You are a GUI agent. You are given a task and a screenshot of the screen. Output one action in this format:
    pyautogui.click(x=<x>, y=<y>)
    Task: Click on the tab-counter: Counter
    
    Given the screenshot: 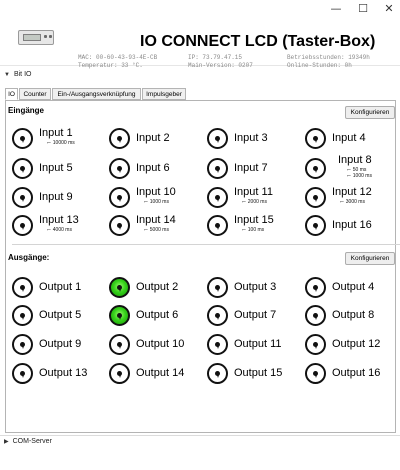 What is the action you would take?
    pyautogui.click(x=35, y=94)
    